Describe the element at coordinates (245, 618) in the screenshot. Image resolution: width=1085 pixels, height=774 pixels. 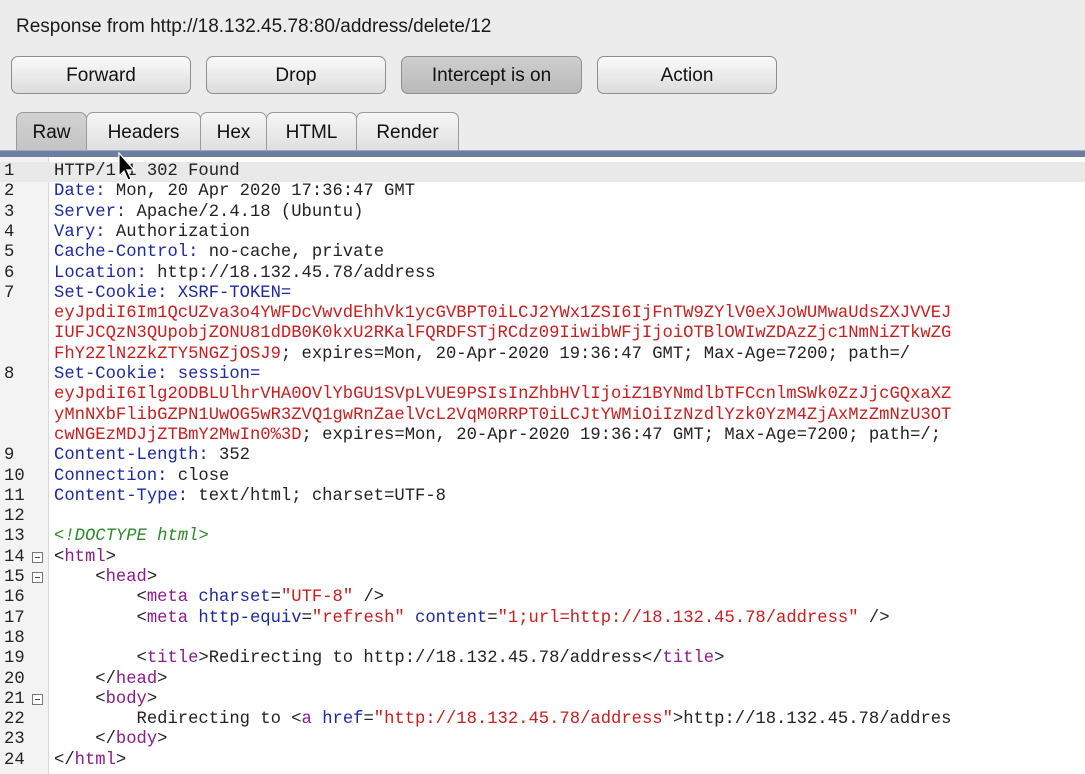
I see `code-token: http-equiv` at that location.